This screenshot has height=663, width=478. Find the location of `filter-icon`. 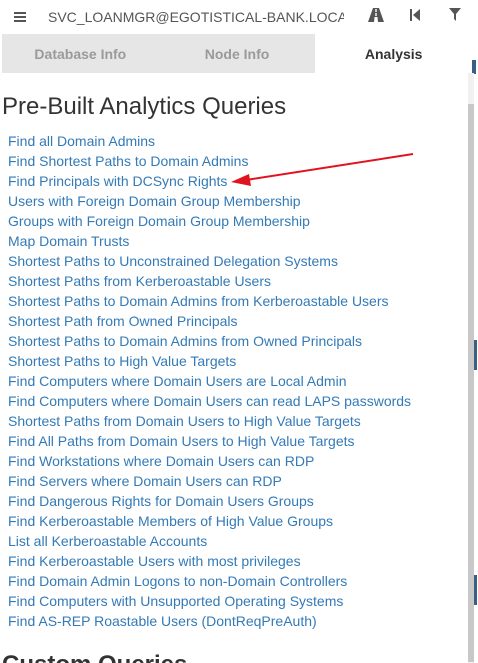

filter-icon is located at coordinates (455, 17).